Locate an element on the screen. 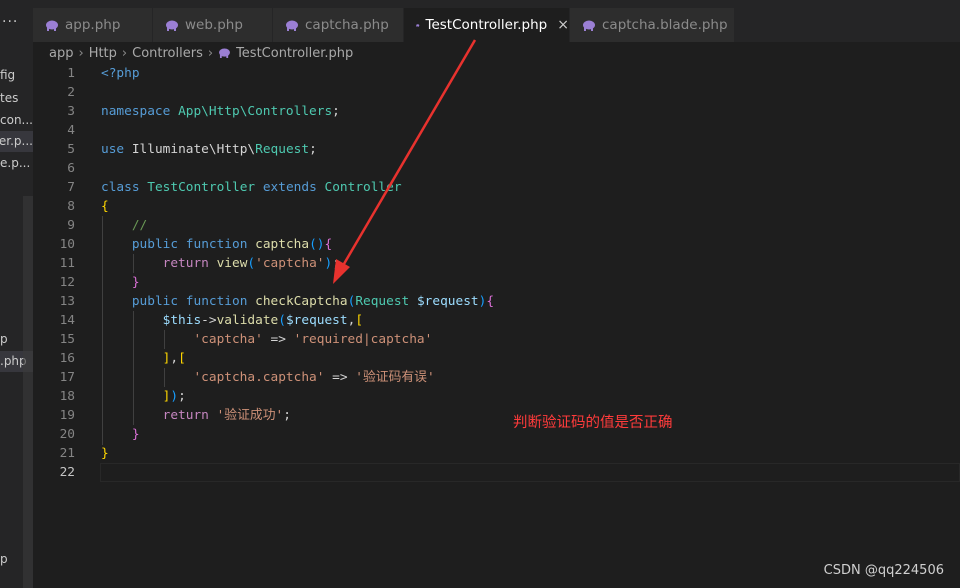 The width and height of the screenshot is (960, 588). line-number: 19 is located at coordinates (67, 415).